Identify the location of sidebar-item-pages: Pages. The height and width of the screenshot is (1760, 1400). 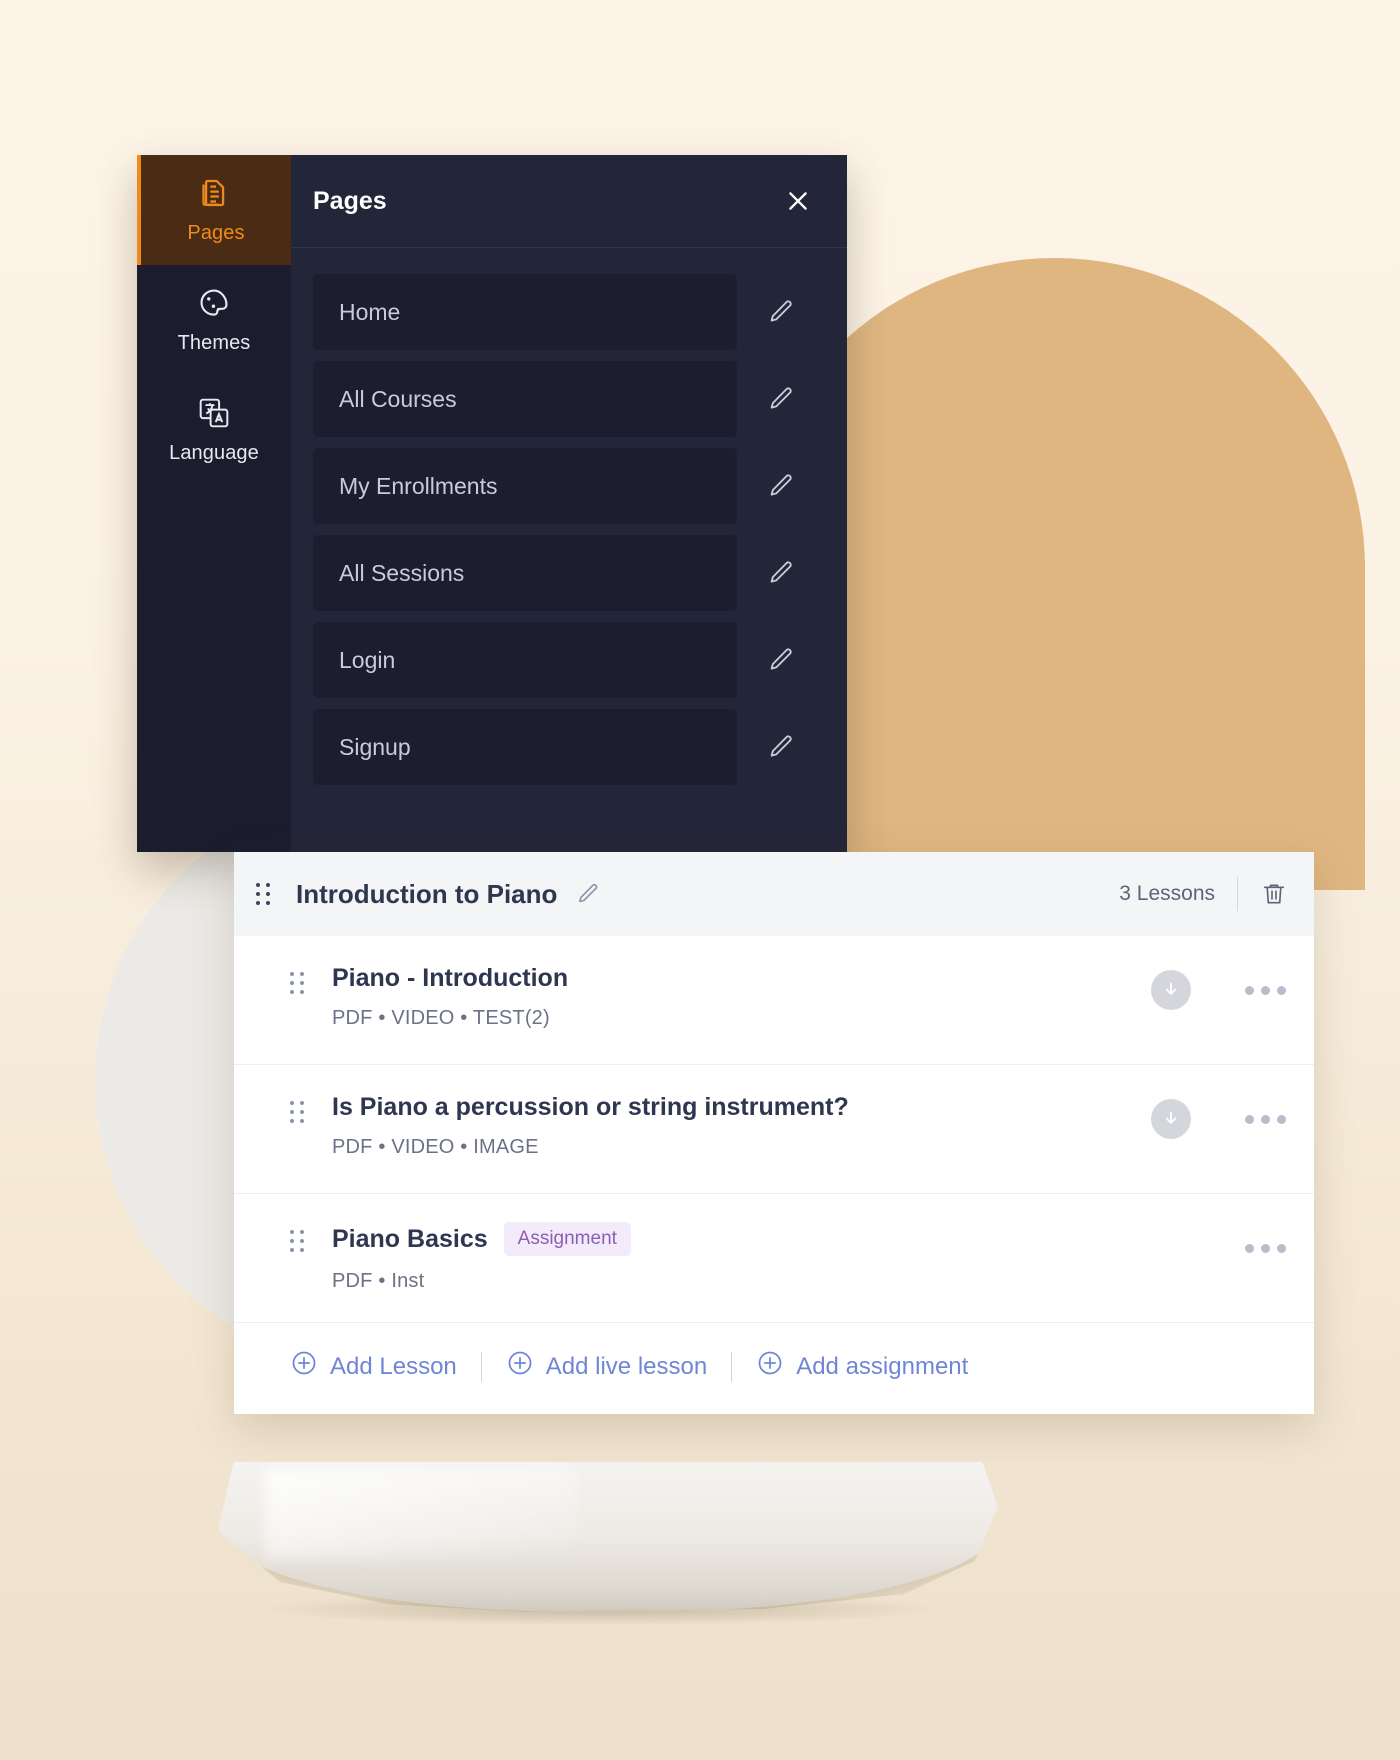
(214, 210).